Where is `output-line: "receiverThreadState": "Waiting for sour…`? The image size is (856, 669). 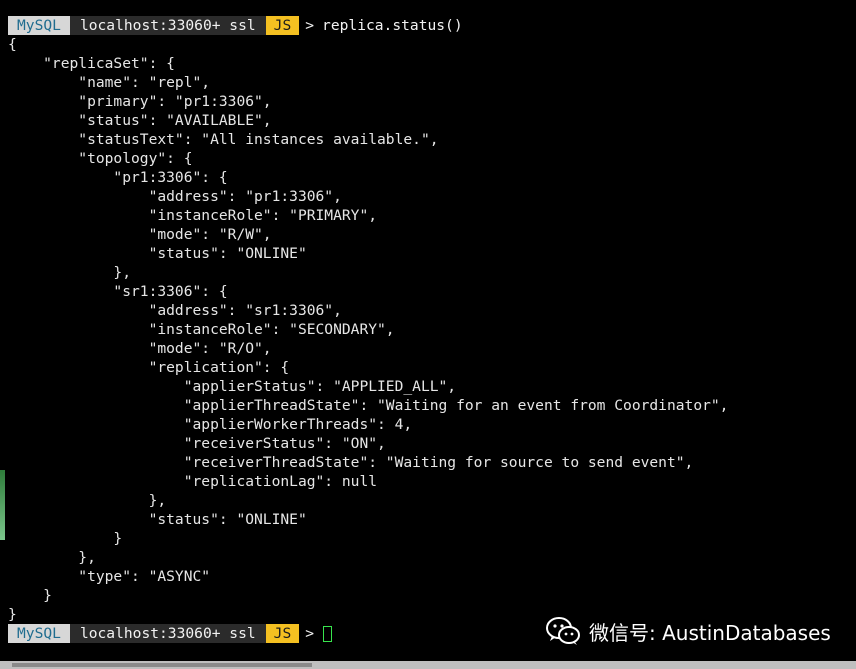 output-line: "receiverThreadState": "Waiting for sour… is located at coordinates (351, 462).